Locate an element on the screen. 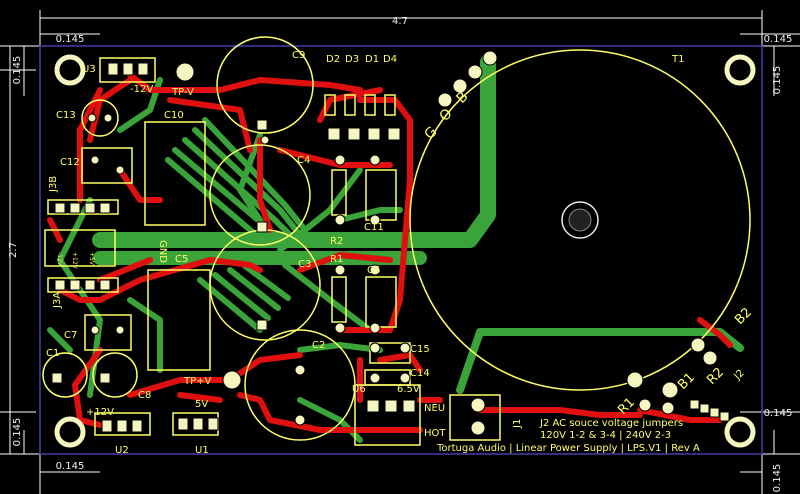 Image resolution: width=800 pixels, height=494 pixels. label-j3b-pin2: +12V is located at coordinates (74, 261).